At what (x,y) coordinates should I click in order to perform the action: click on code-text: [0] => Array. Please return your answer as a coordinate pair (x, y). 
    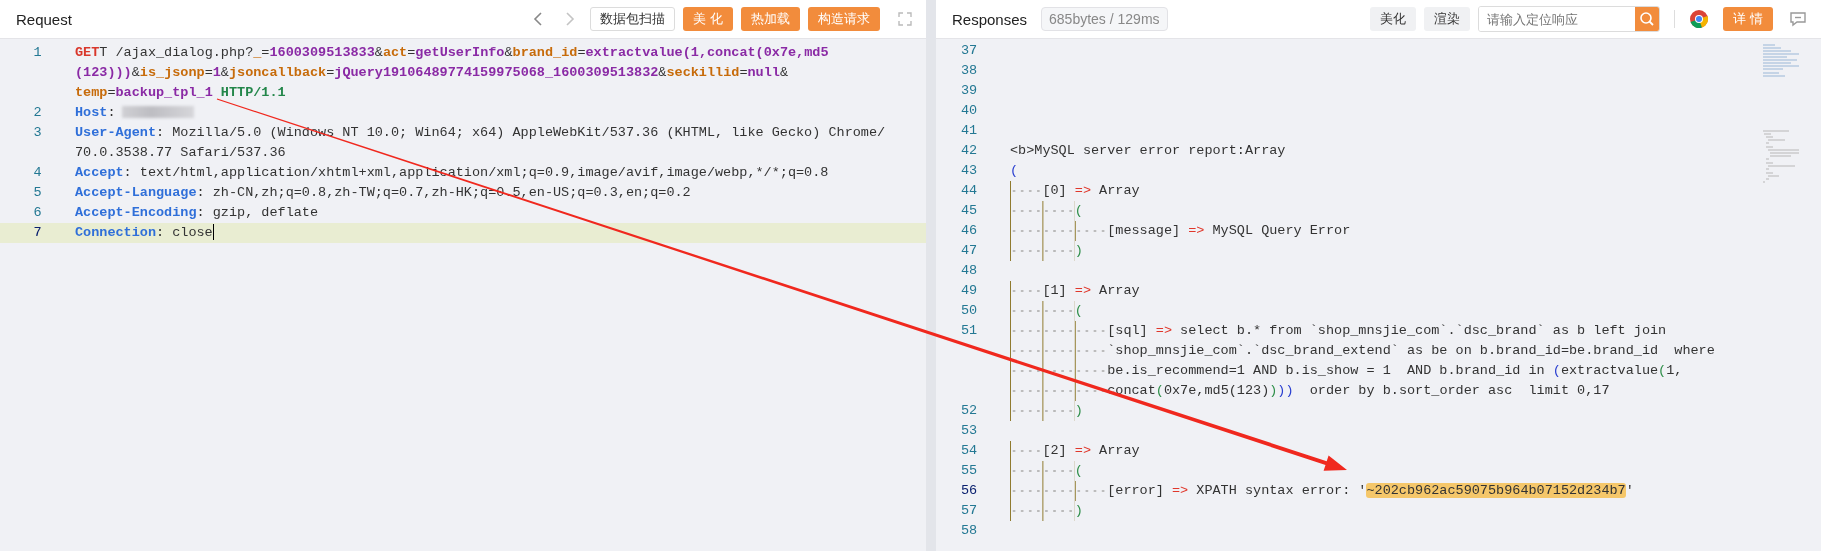
    Looking at the image, I should click on (1091, 190).